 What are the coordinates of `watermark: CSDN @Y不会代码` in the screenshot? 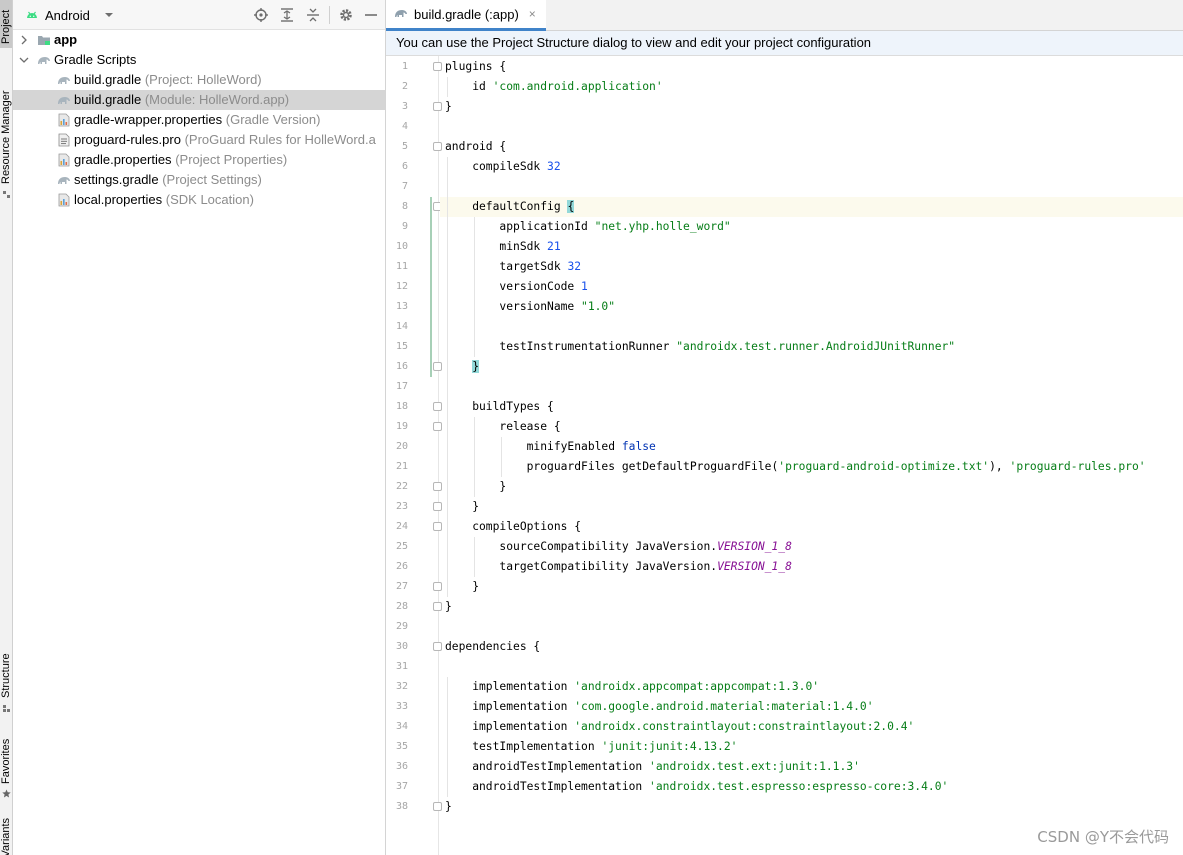 It's located at (1103, 837).